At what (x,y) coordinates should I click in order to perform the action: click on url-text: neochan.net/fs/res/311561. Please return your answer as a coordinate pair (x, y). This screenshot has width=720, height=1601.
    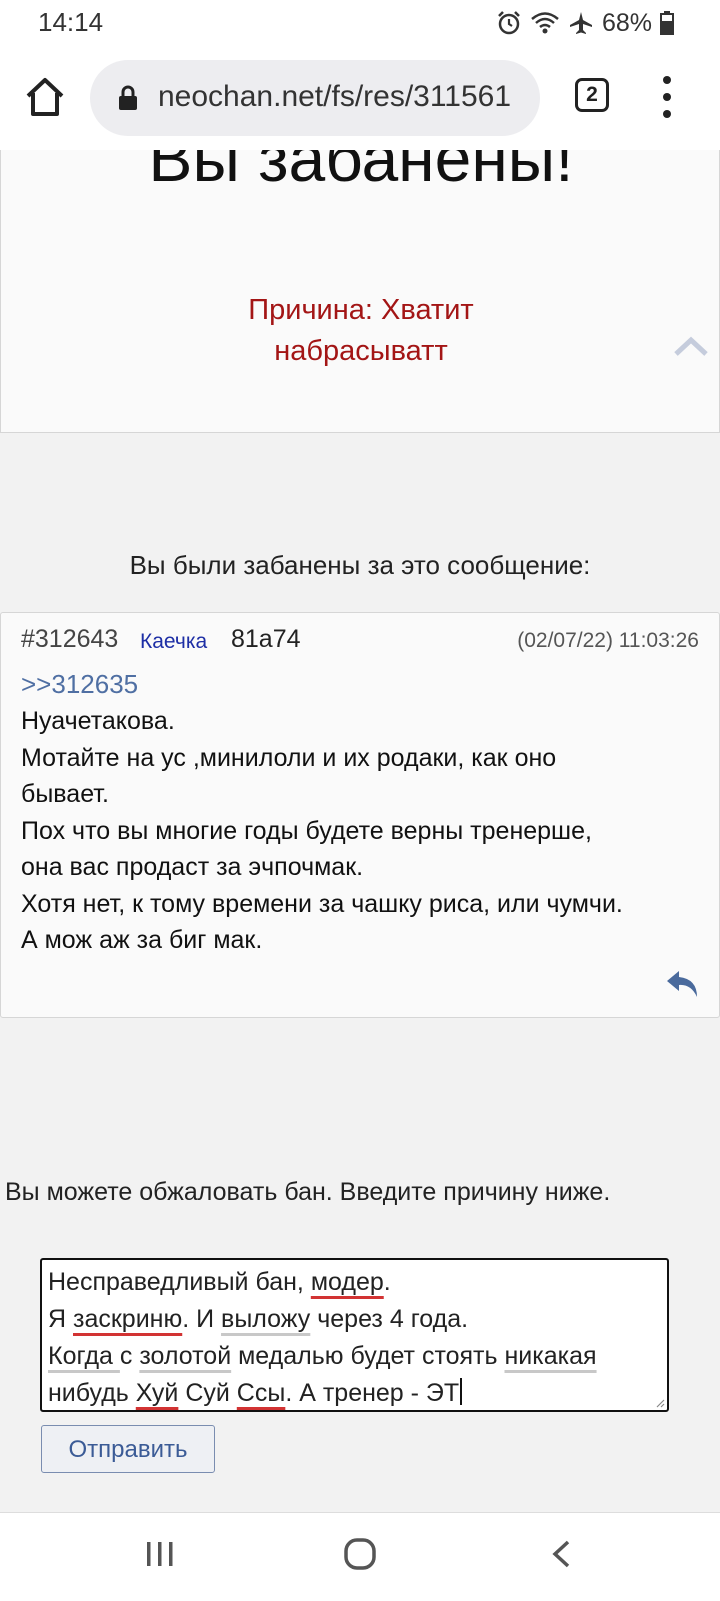
    Looking at the image, I should click on (335, 96).